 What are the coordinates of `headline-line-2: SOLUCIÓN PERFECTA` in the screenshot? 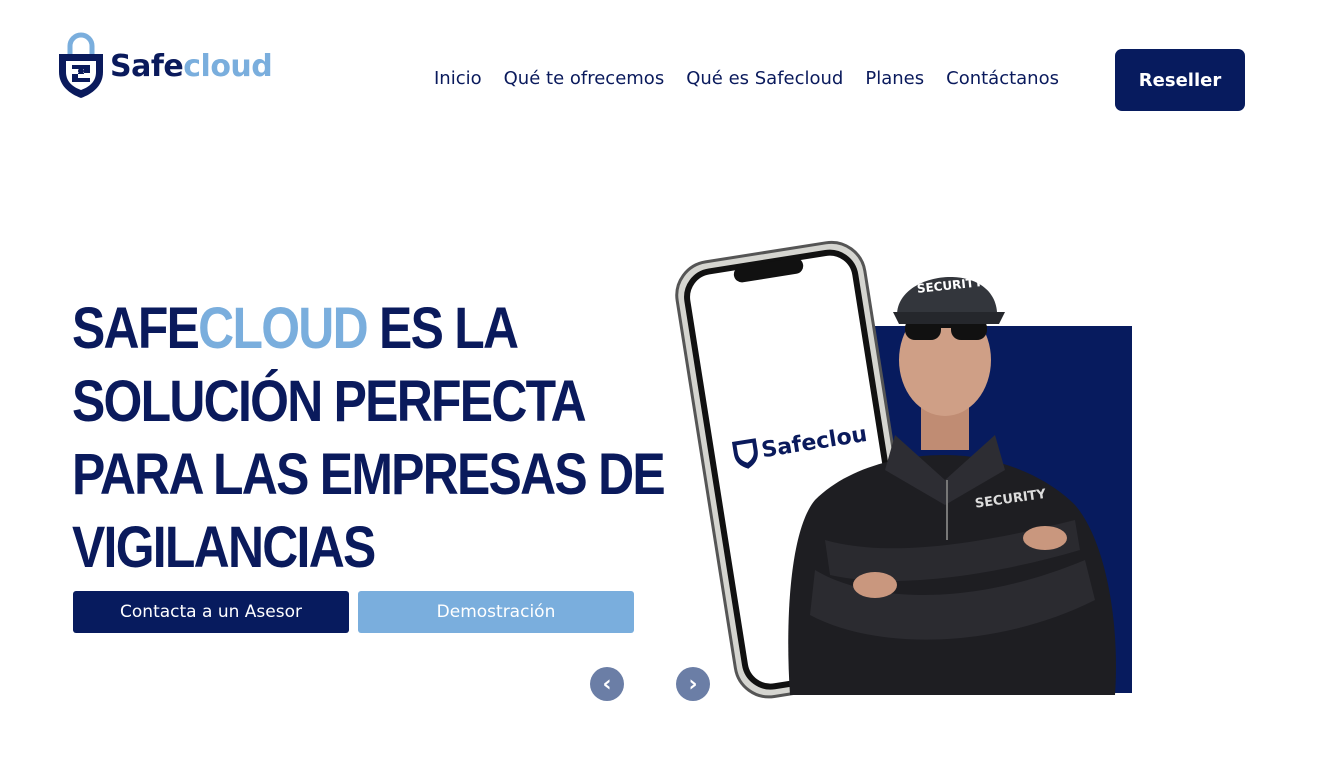 It's located at (329, 401).